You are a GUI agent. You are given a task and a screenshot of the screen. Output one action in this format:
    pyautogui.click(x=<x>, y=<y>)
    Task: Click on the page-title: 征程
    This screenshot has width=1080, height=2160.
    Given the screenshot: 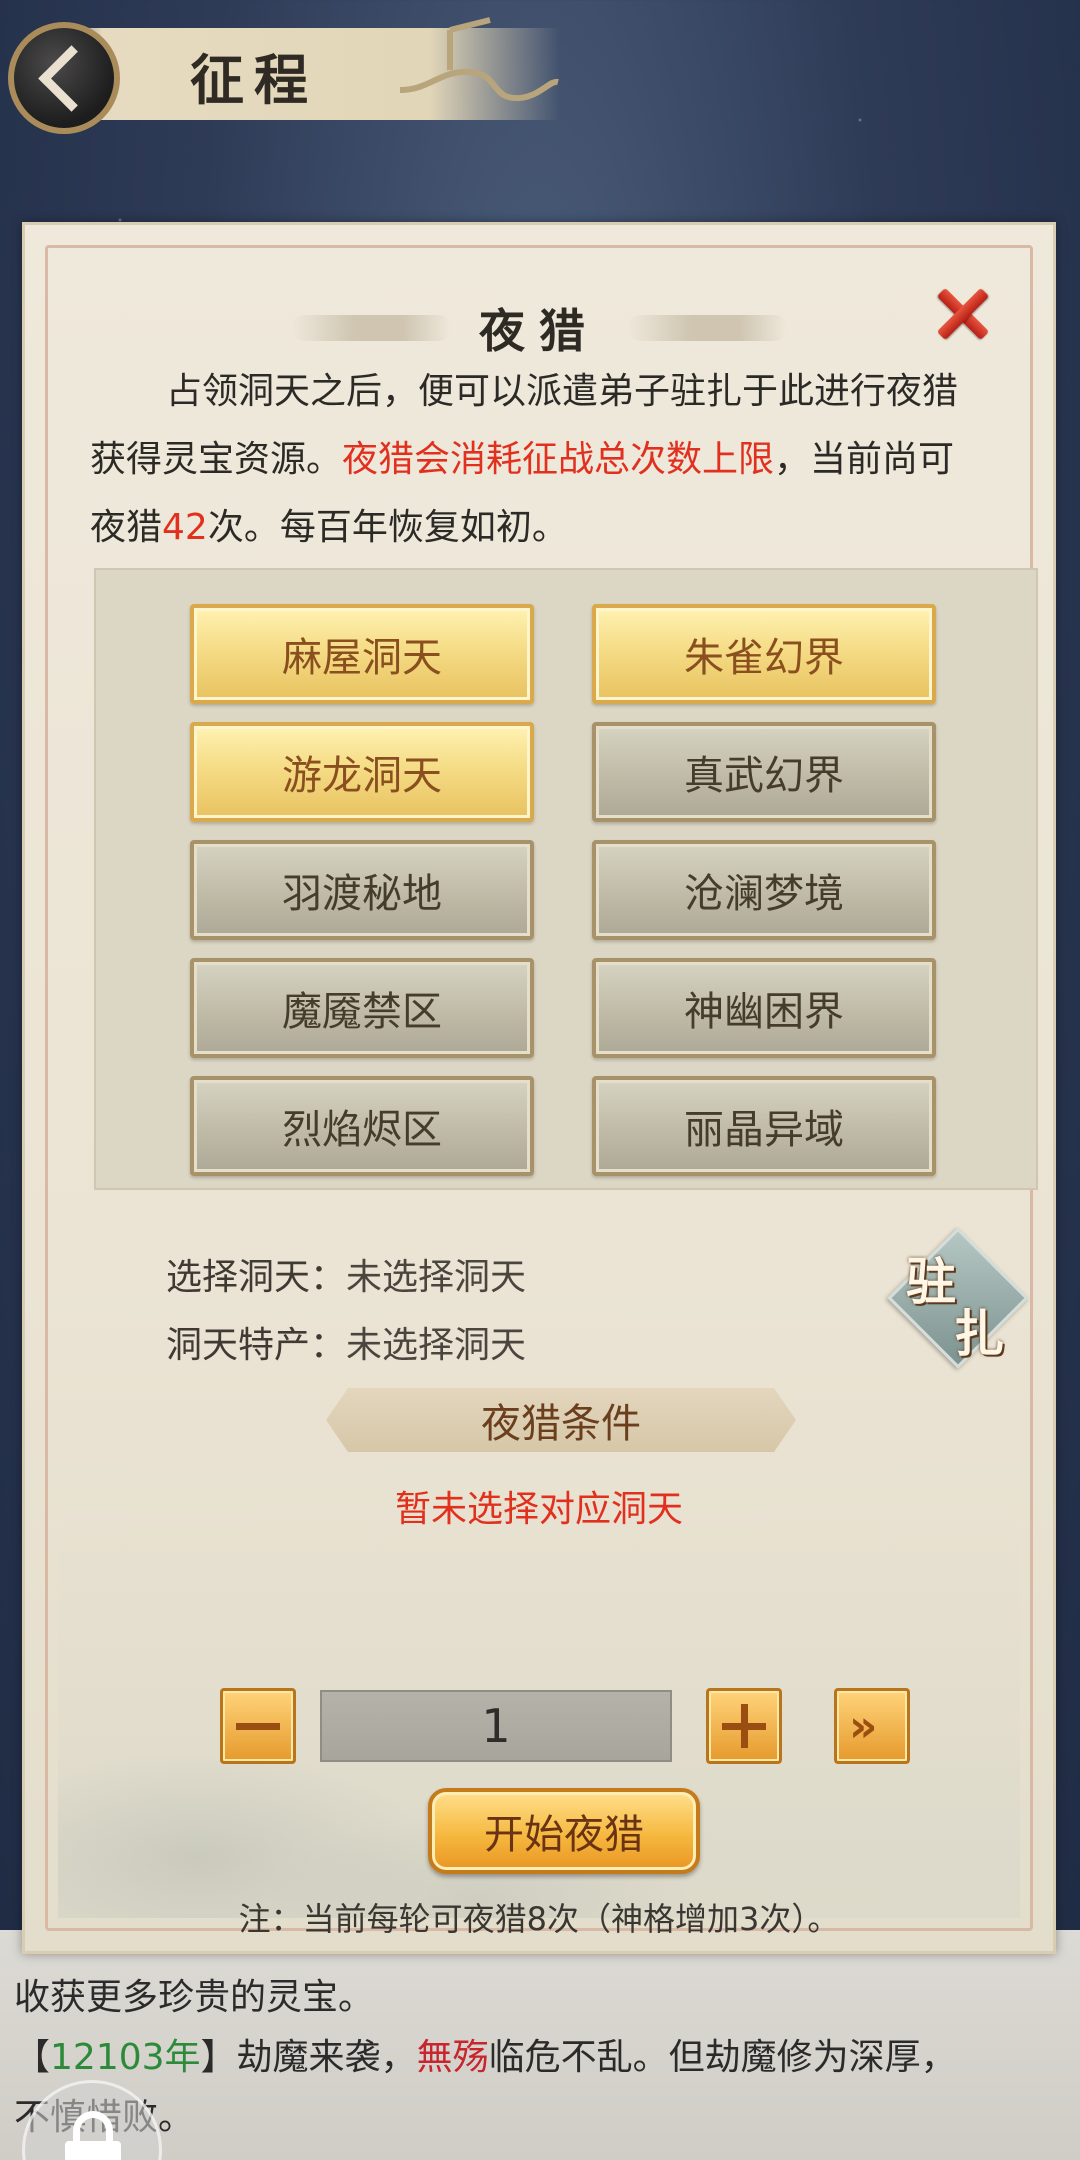 What is the action you would take?
    pyautogui.click(x=254, y=80)
    